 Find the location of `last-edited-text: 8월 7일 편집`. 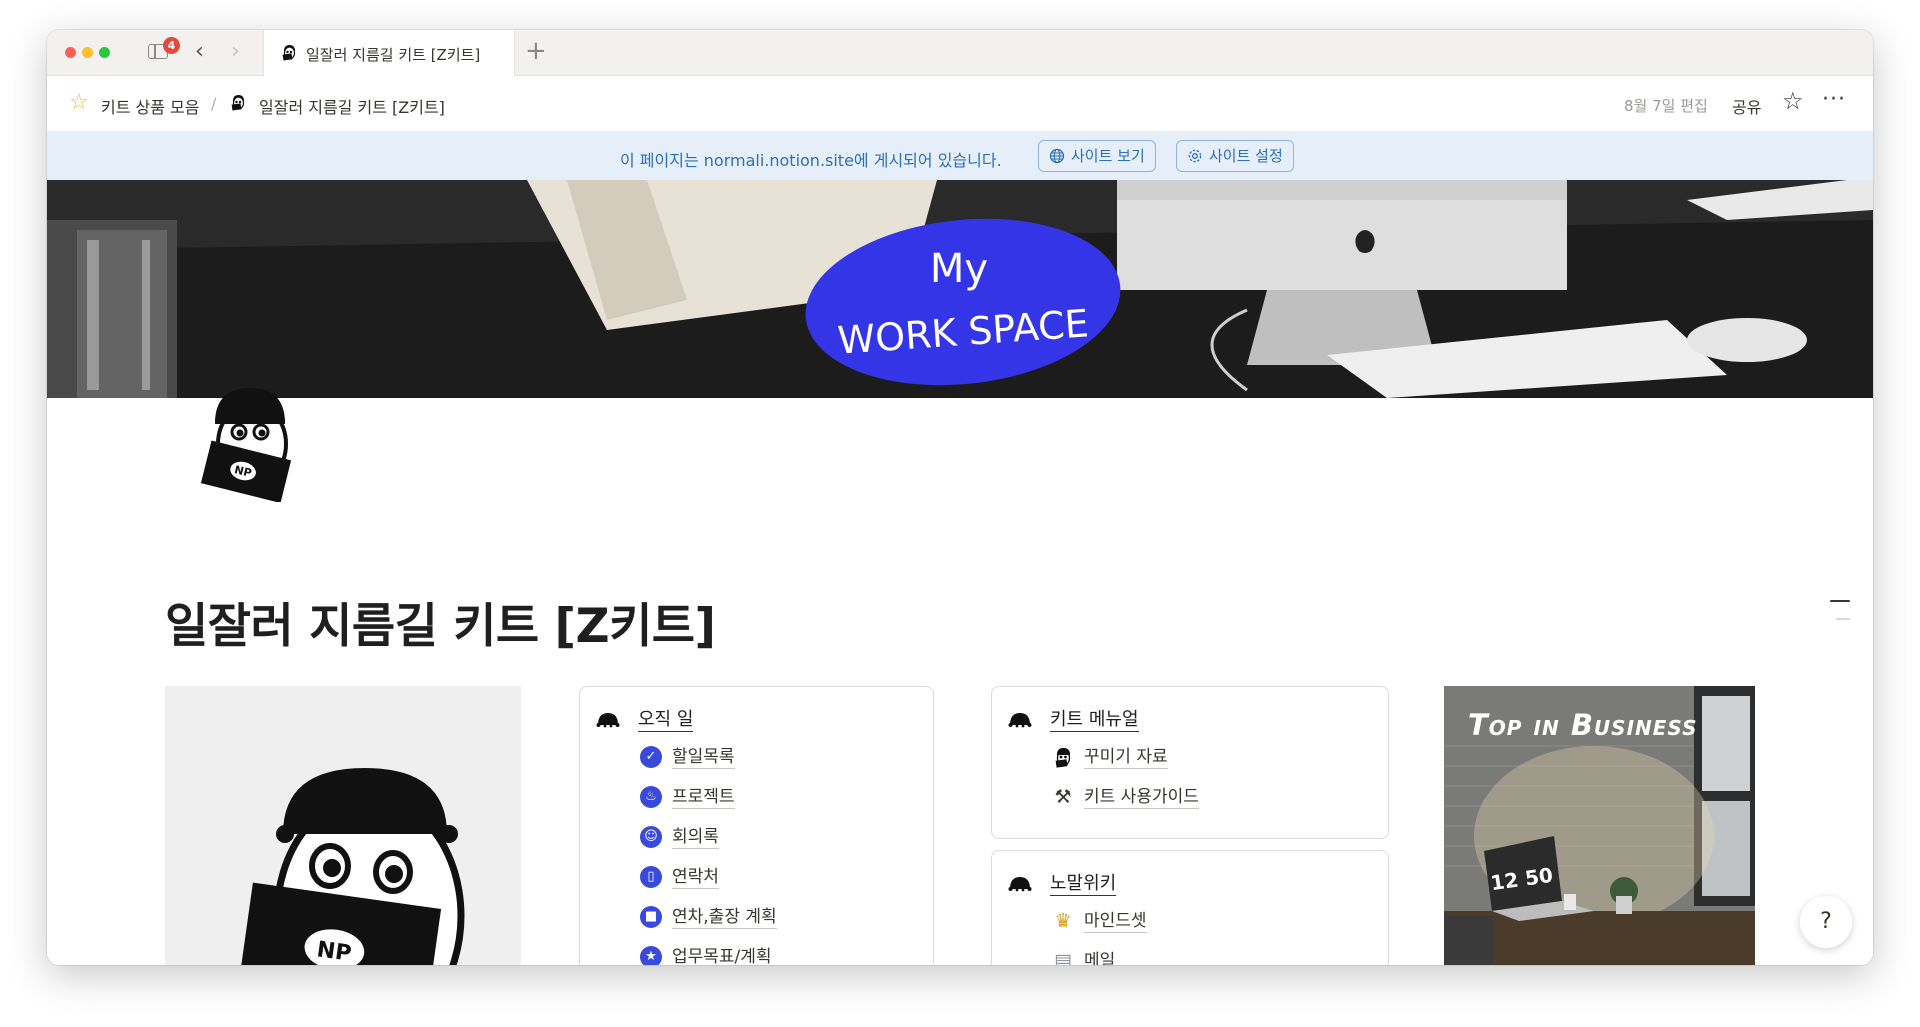

last-edited-text: 8월 7일 편집 is located at coordinates (1666, 105).